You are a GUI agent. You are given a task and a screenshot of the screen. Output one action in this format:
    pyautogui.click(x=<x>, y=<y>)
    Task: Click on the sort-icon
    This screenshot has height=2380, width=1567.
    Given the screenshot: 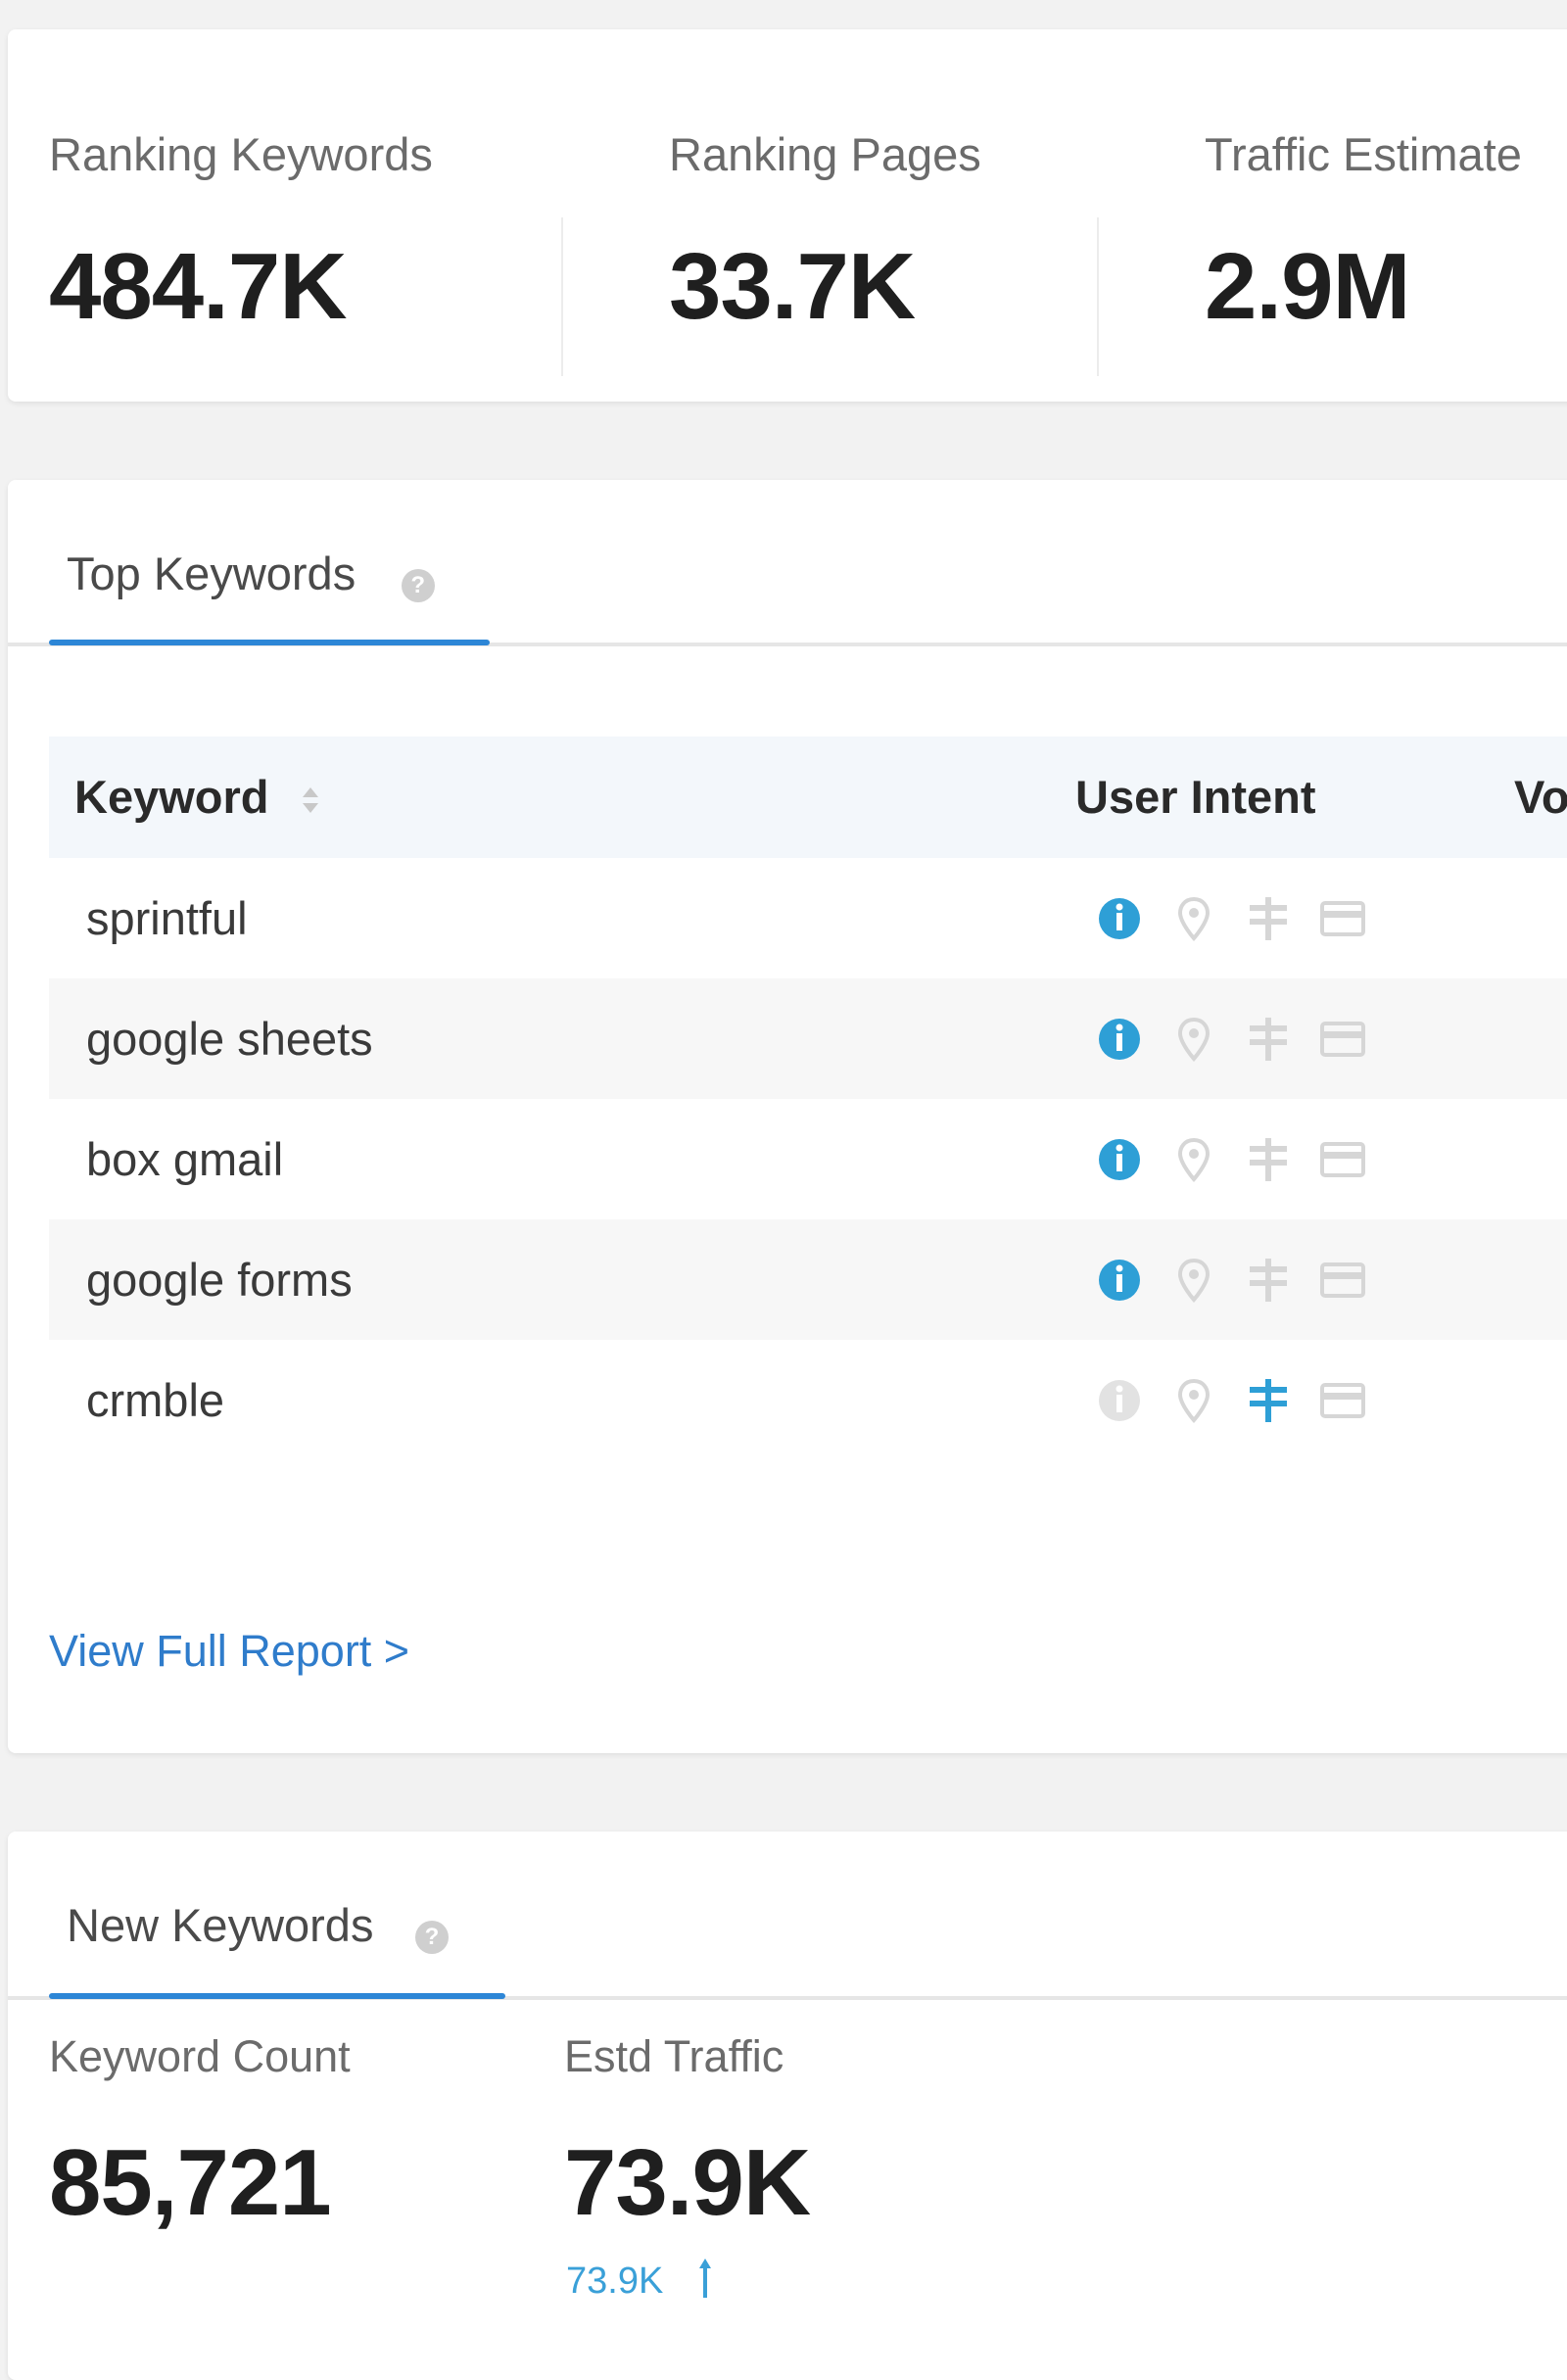 What is the action you would take?
    pyautogui.click(x=310, y=801)
    